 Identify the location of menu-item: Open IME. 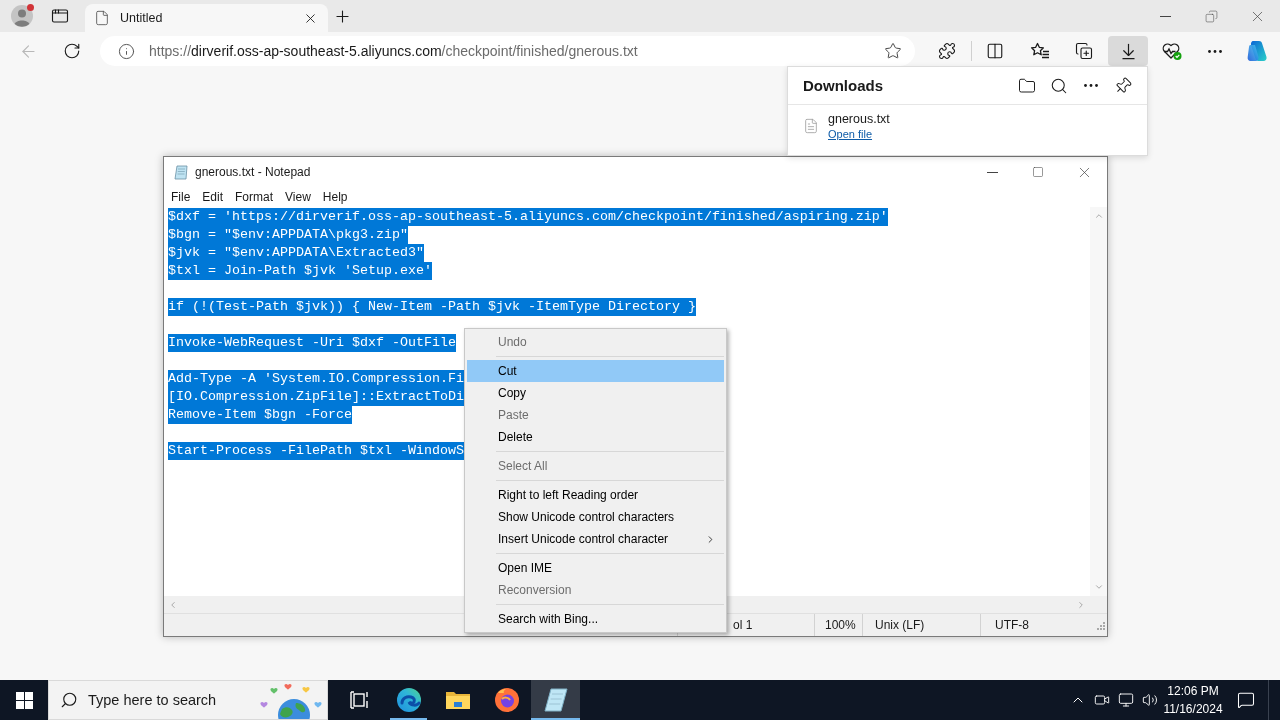
(595, 568).